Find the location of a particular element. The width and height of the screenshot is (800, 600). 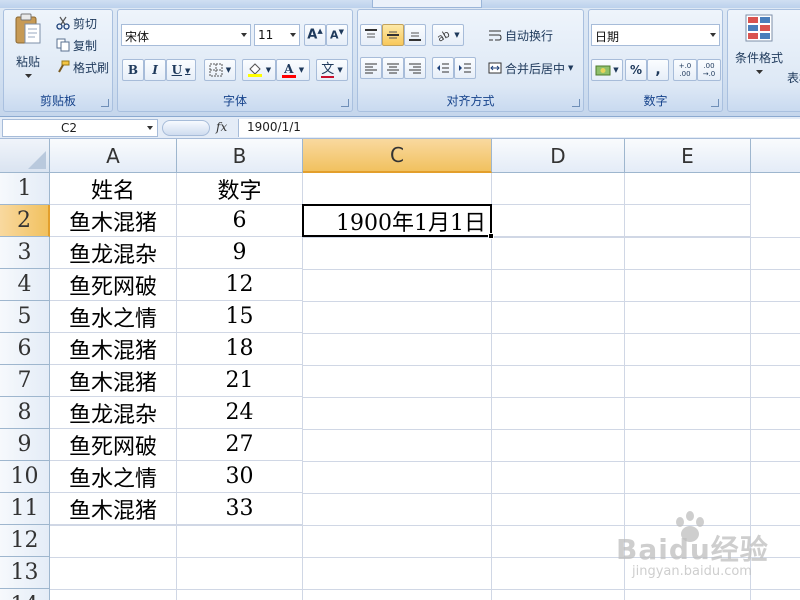

shrink-font-icon: A▼ is located at coordinates (337, 35).